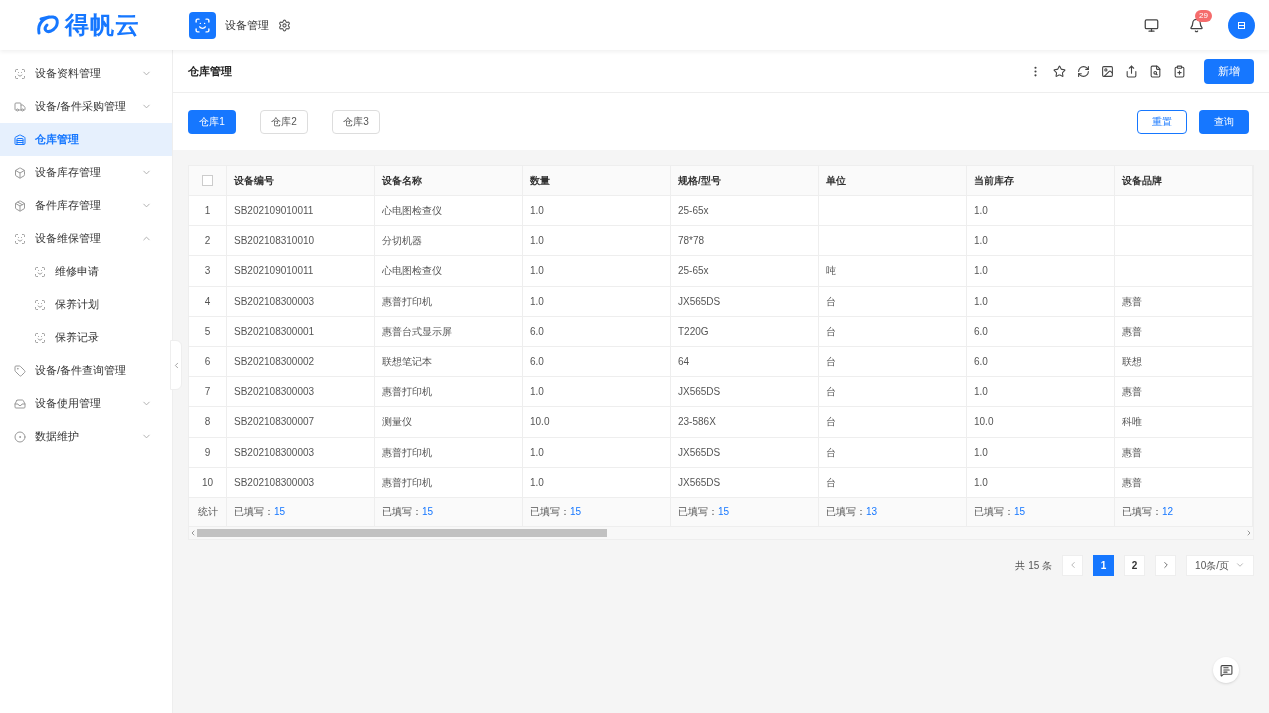 The image size is (1269, 713). Describe the element at coordinates (301, 361) in the screenshot. I see `table-cell: SB202108300002` at that location.